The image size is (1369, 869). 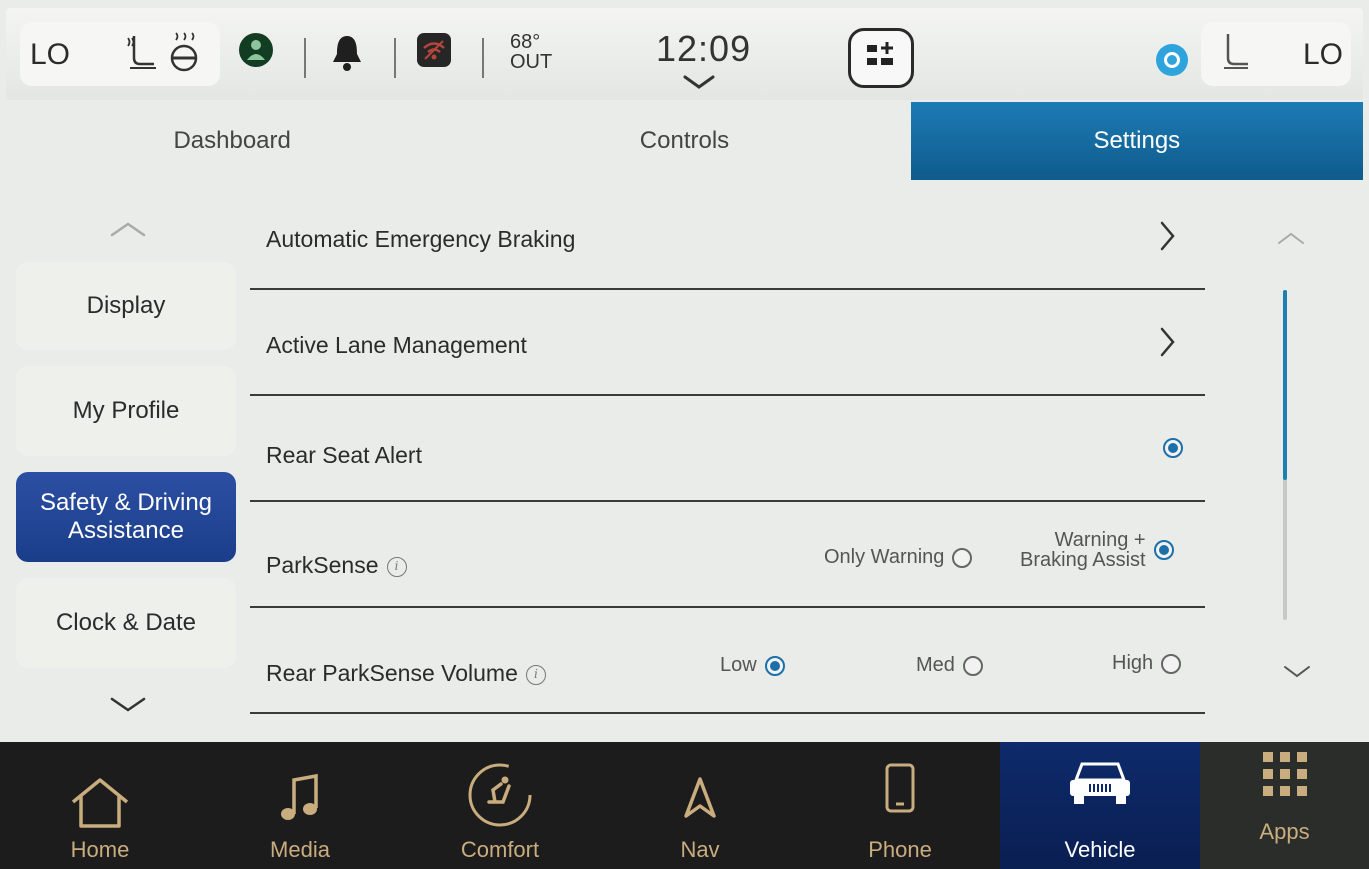 I want to click on option-only-warning: Only Warning, so click(x=898, y=557).